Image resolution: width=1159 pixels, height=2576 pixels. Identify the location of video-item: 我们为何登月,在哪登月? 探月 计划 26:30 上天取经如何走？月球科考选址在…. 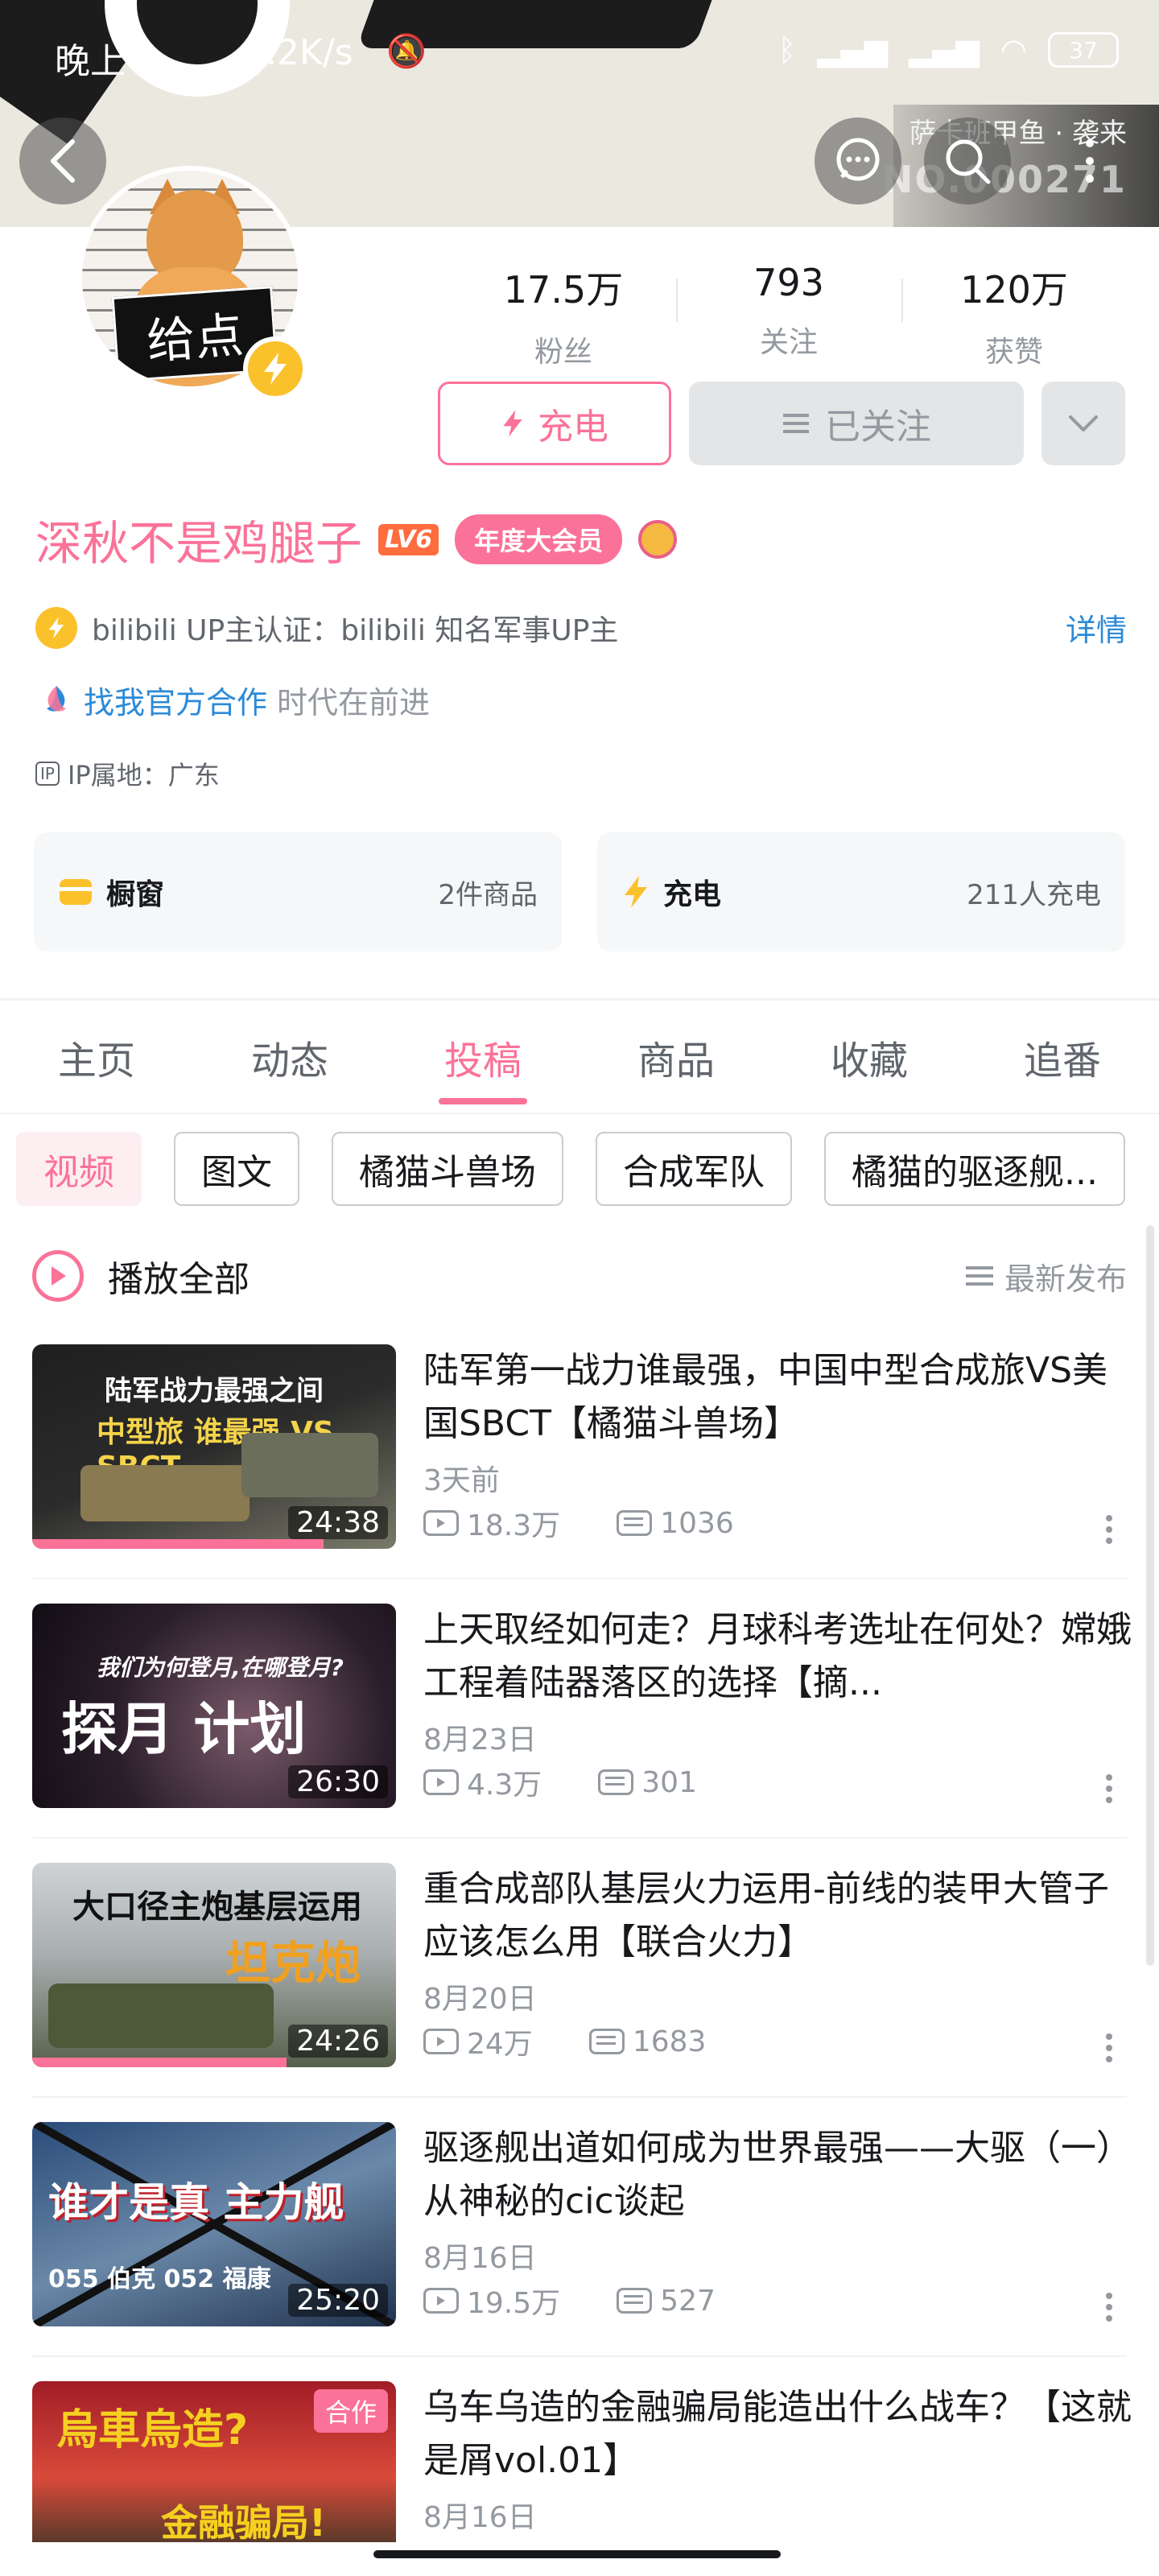
(582, 1724).